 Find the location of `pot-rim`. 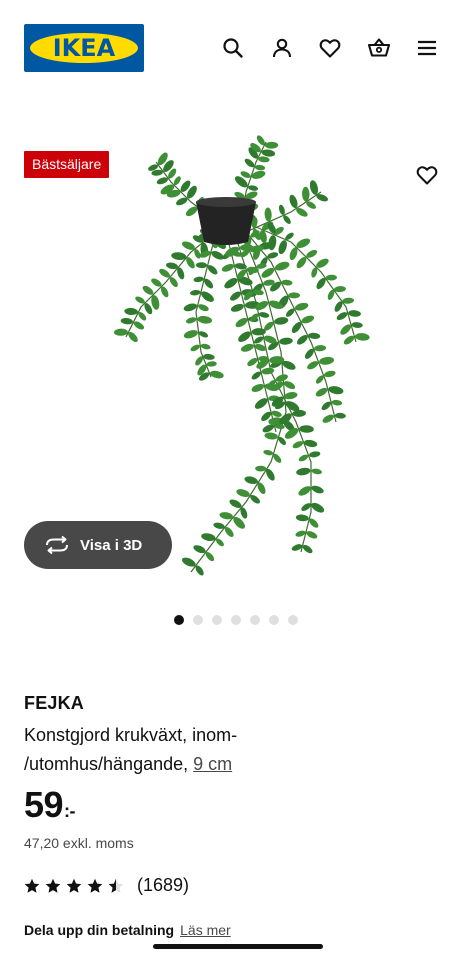

pot-rim is located at coordinates (226, 202).